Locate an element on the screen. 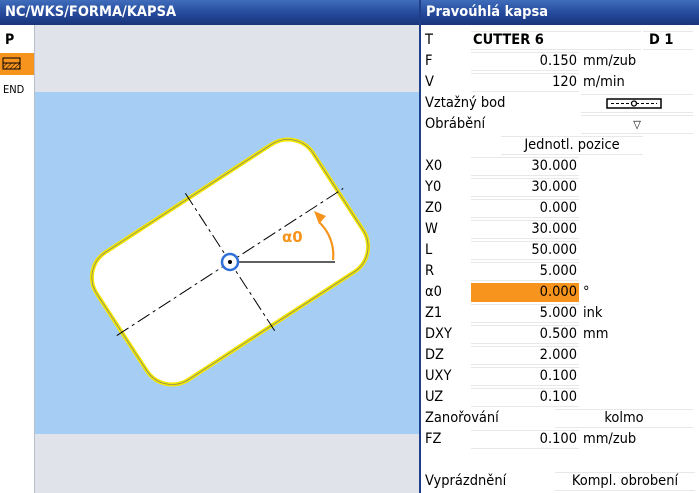  program-path-title: NC/WKS/FORMA/KAPSA is located at coordinates (209, 12).